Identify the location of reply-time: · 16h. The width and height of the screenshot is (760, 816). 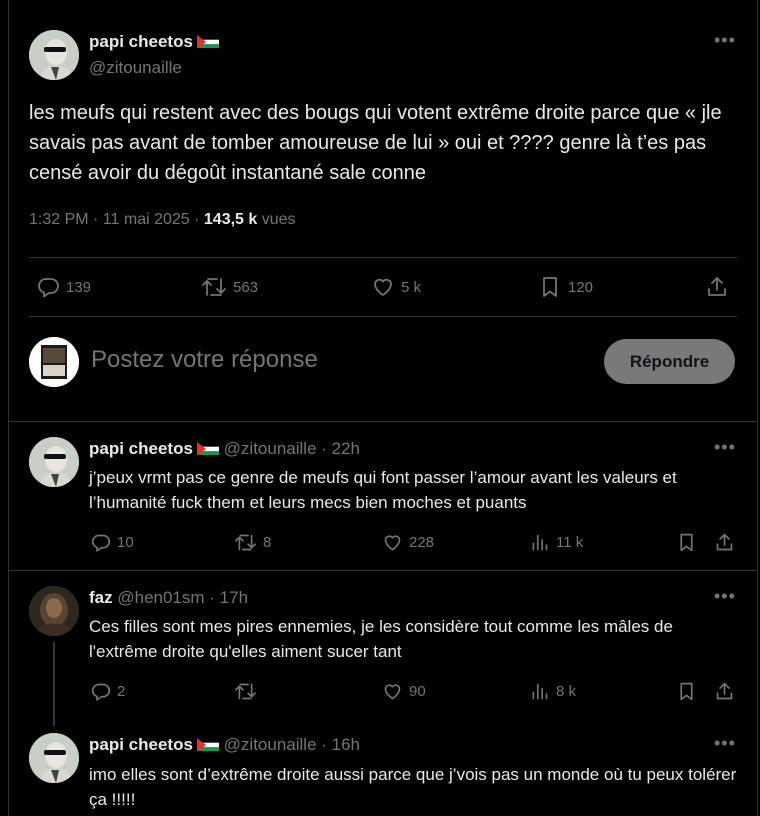
(338, 744).